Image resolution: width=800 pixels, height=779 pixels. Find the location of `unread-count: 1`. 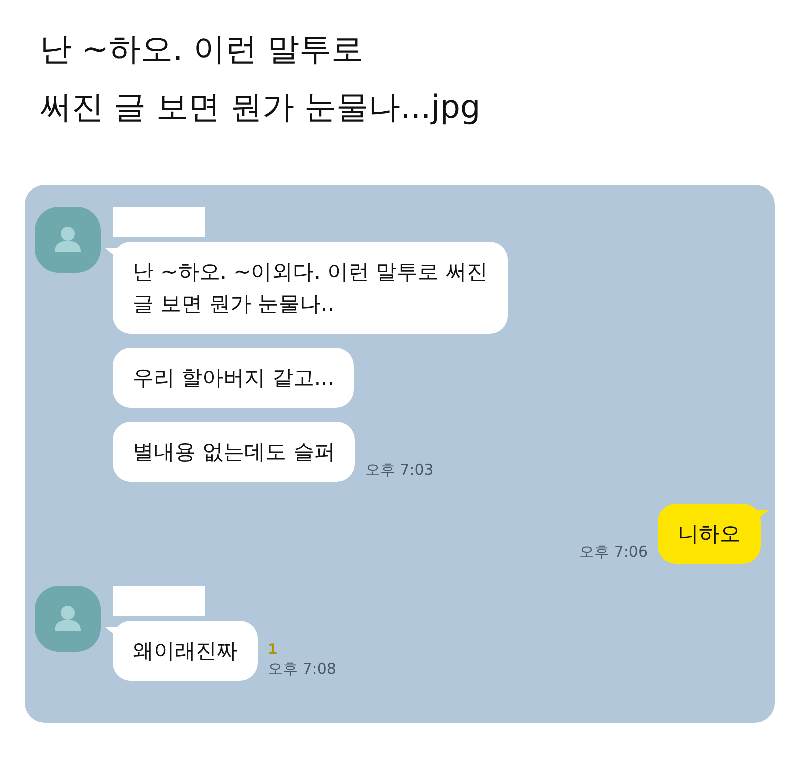

unread-count: 1 is located at coordinates (273, 650).